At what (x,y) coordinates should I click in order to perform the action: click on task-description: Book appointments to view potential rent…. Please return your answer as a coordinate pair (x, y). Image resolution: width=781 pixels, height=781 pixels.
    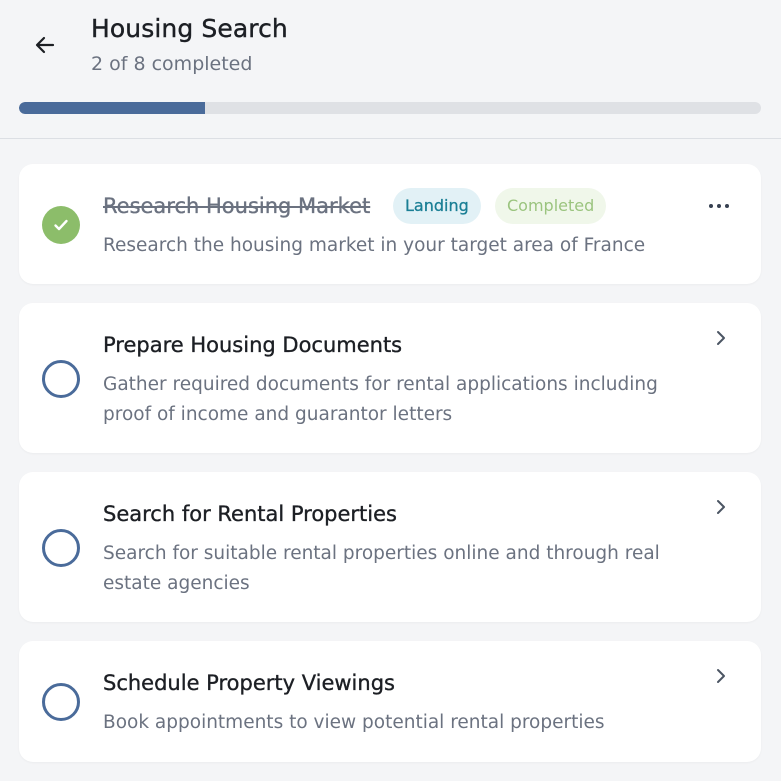
    Looking at the image, I should click on (354, 722).